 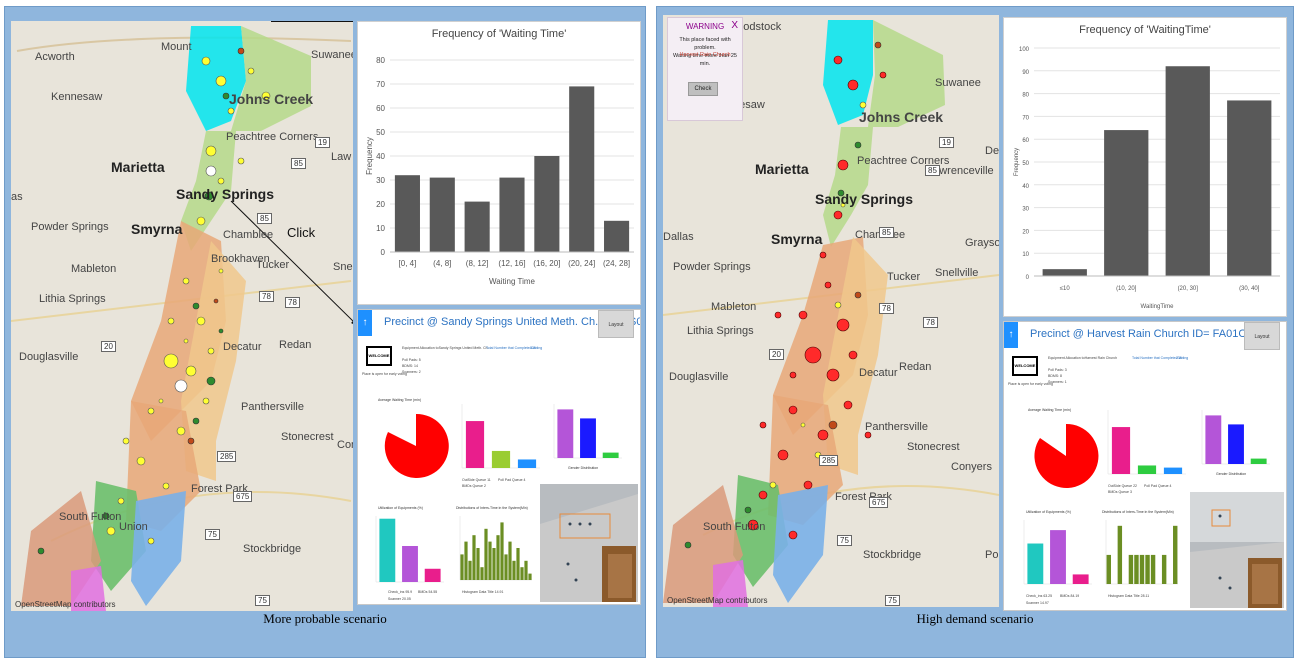 What do you see at coordinates (72, 299) in the screenshot?
I see `map-label-lithia-springs: Lithia Springs` at bounding box center [72, 299].